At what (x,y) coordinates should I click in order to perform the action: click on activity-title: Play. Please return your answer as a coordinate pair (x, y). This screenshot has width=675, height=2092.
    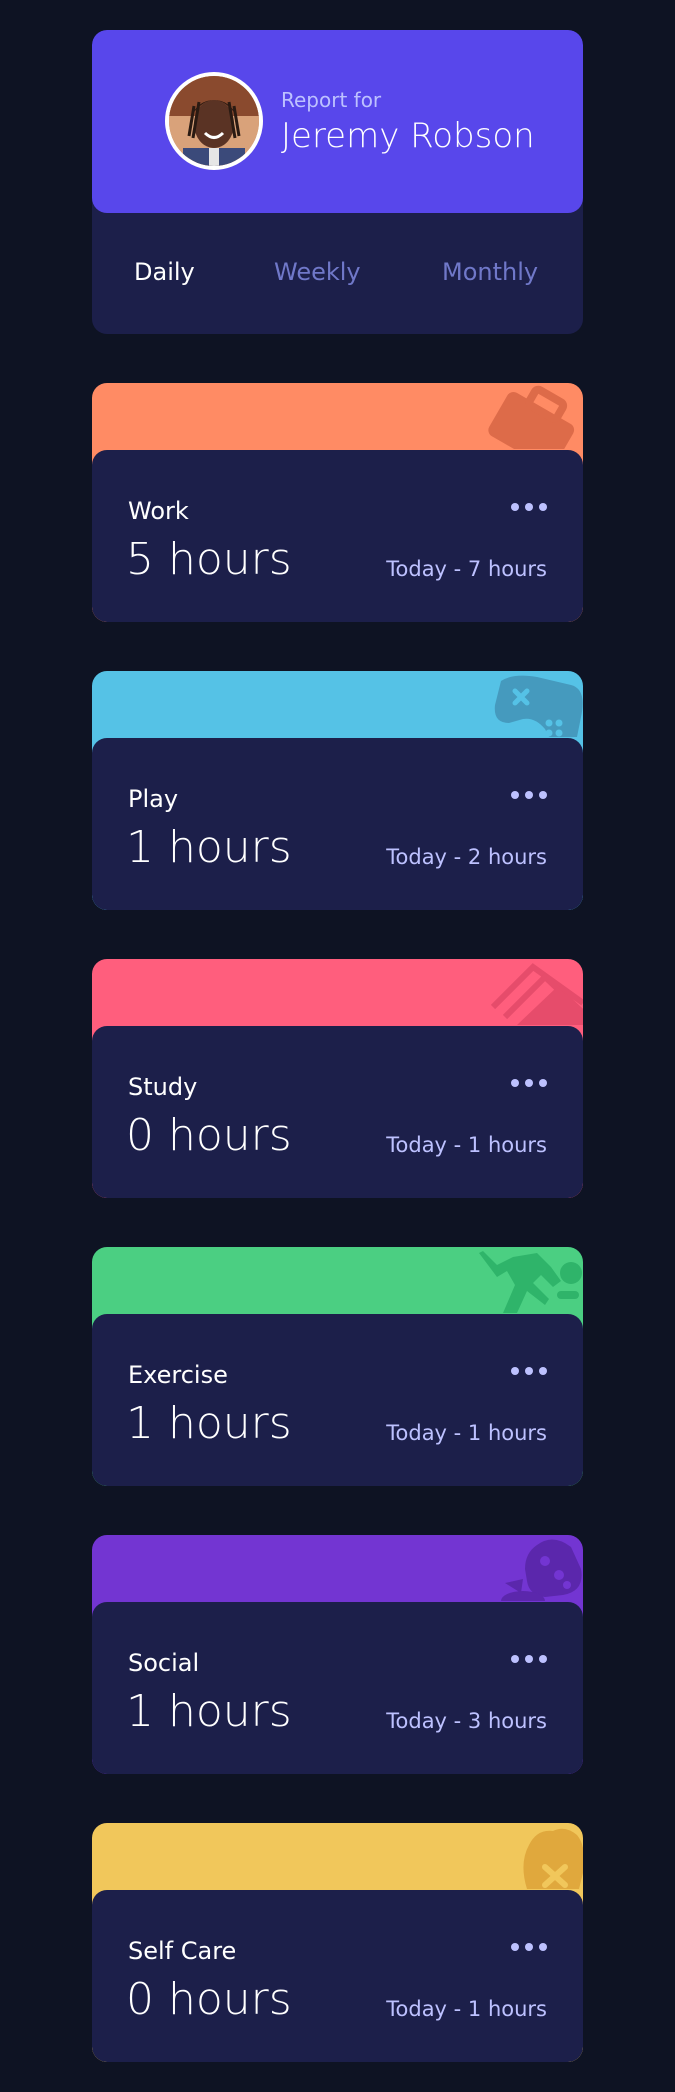
    Looking at the image, I should click on (153, 799).